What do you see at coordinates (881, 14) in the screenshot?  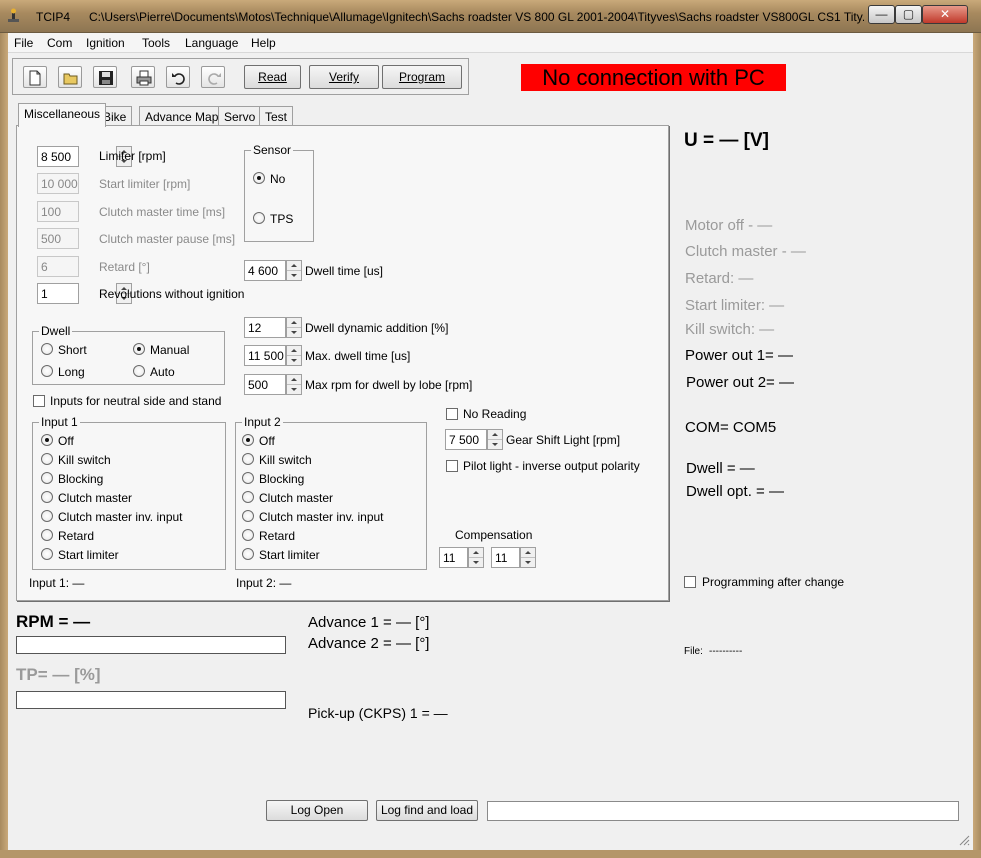 I see `minimize-button: —` at bounding box center [881, 14].